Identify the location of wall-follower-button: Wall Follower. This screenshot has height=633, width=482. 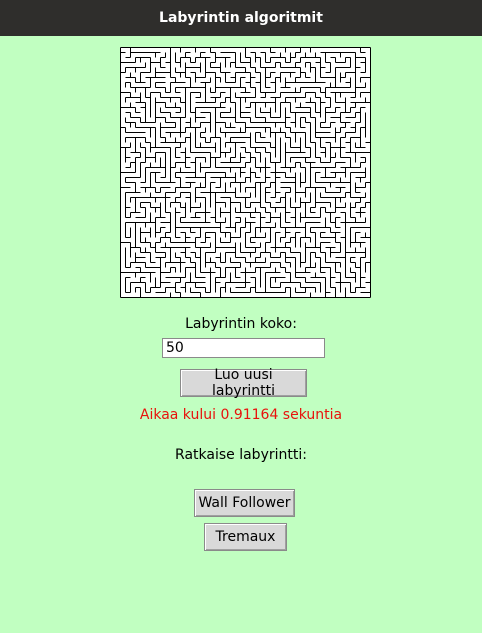
(244, 503).